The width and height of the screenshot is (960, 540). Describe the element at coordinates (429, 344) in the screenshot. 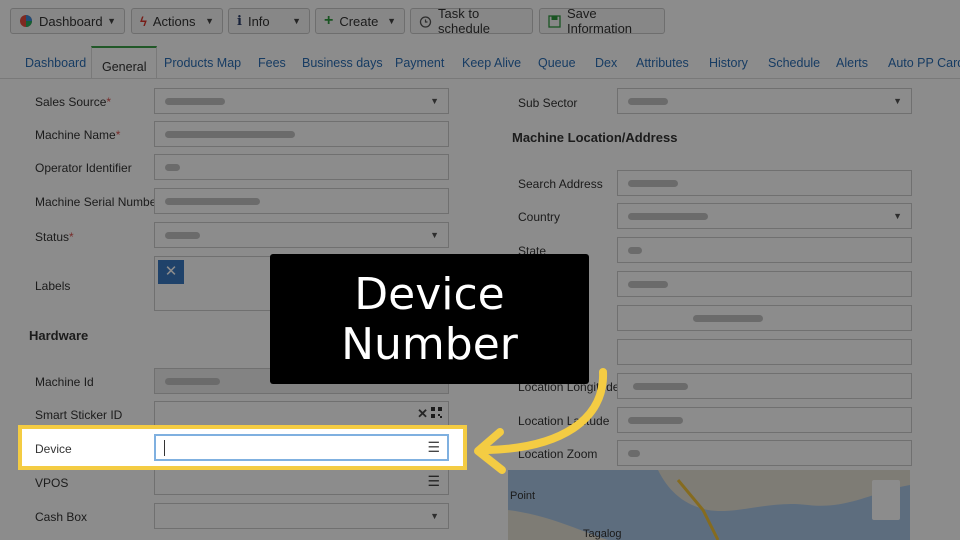

I see `callout-line-2: Number` at that location.